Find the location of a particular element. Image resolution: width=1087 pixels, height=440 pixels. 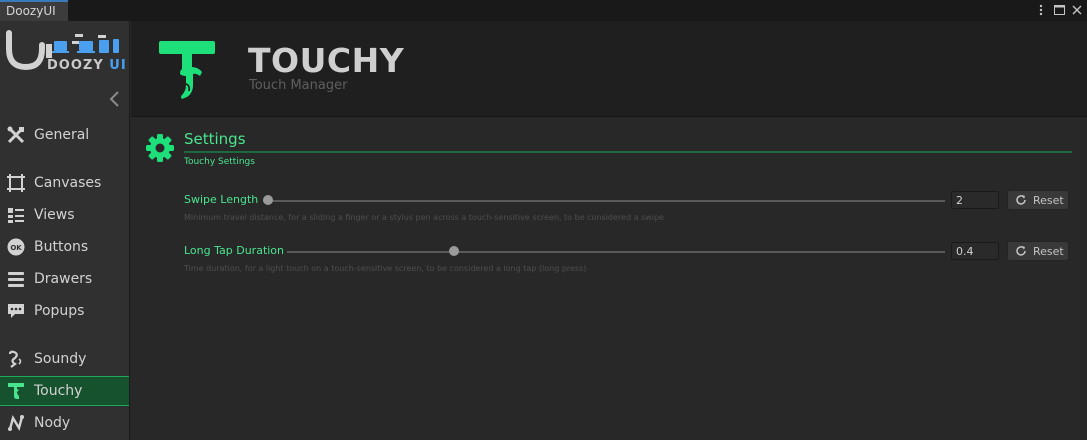

sidebar-item-label: Buttons is located at coordinates (61, 247).